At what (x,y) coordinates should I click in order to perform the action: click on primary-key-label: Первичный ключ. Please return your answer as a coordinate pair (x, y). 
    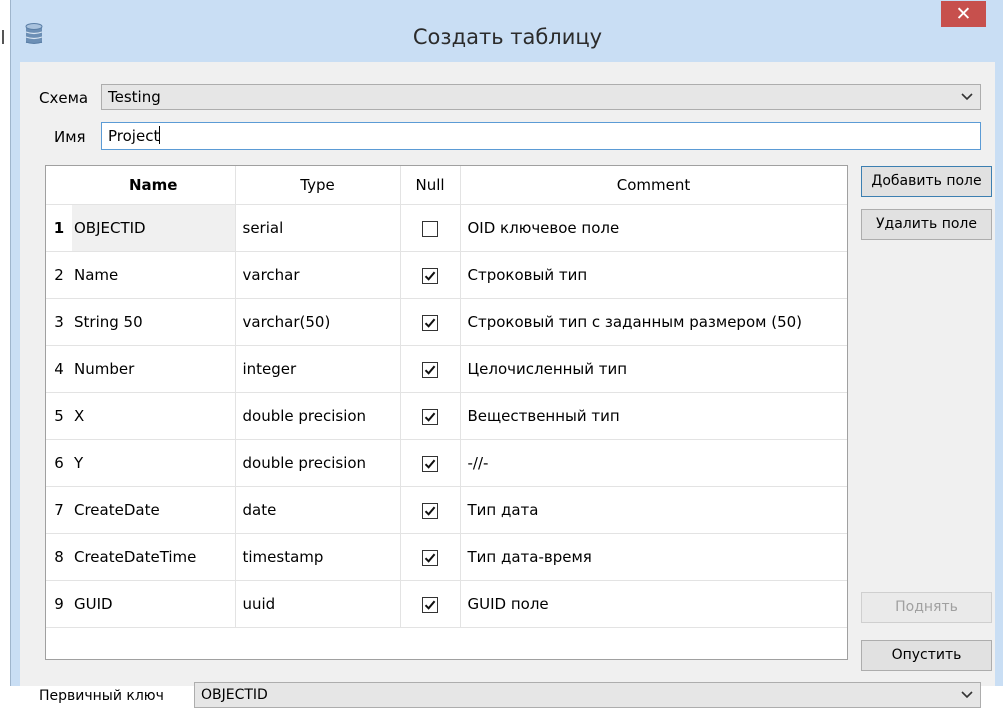
    Looking at the image, I should click on (101, 696).